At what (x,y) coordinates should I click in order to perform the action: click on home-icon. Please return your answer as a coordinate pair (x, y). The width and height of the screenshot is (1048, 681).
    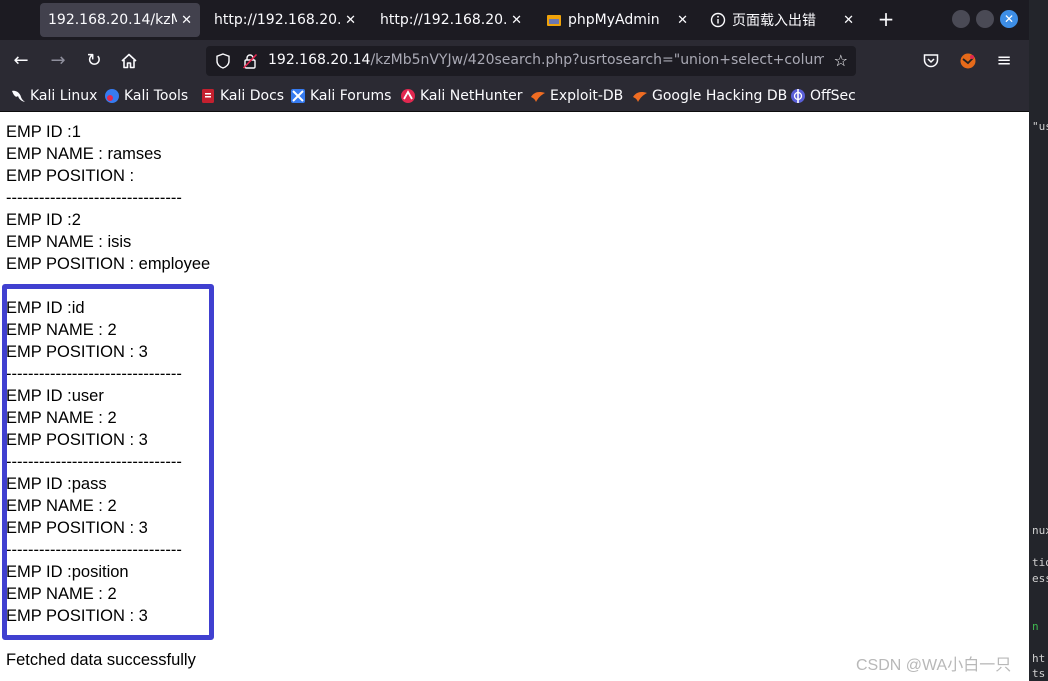
    Looking at the image, I should click on (129, 61).